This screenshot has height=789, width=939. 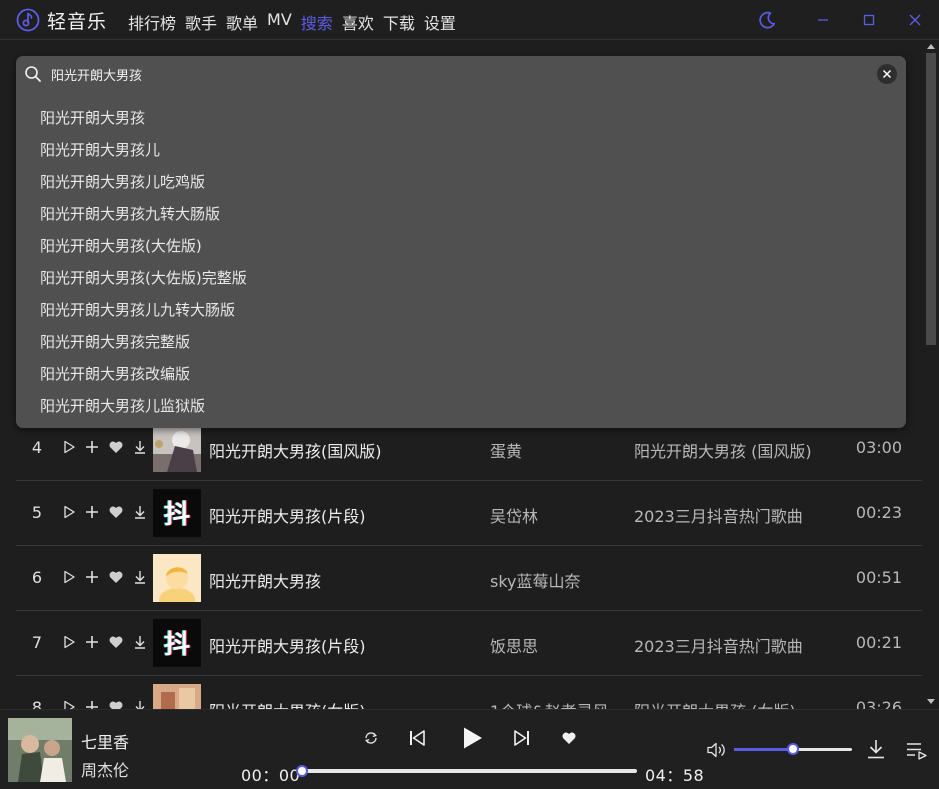 I want to click on song-name: 阳光开朗大男孩, so click(x=265, y=580).